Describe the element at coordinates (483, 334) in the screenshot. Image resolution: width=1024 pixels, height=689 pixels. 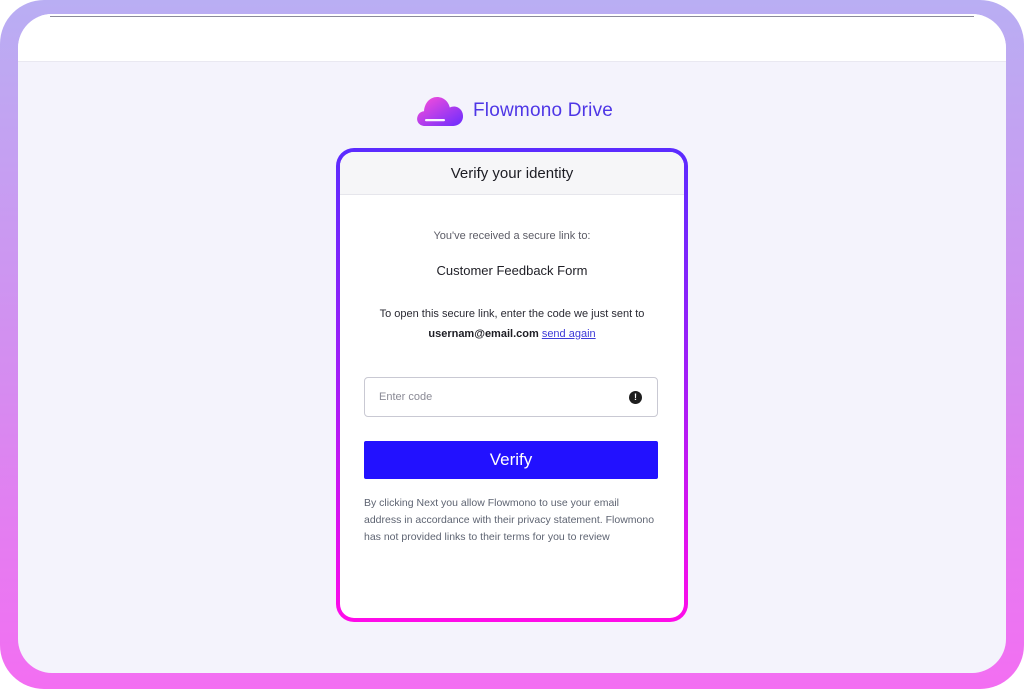
I see `recipient-email: usernam@email.com` at that location.